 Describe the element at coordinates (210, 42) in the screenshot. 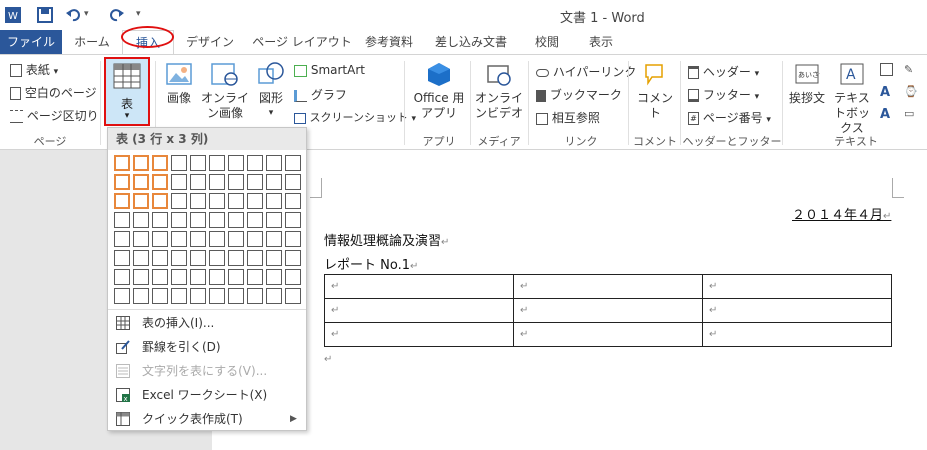

I see `tab-design: デザイン` at that location.